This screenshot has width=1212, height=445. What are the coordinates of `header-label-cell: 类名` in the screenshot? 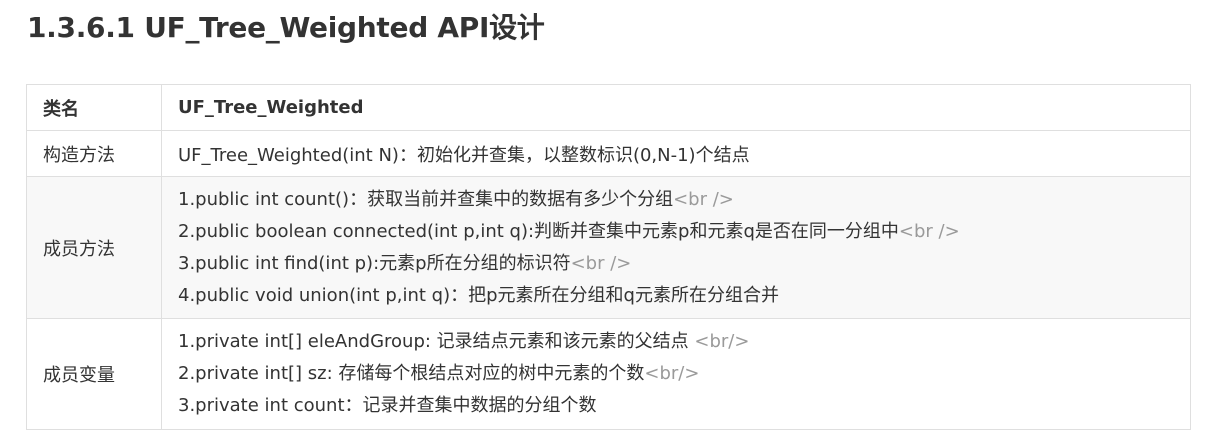 It's located at (94, 107).